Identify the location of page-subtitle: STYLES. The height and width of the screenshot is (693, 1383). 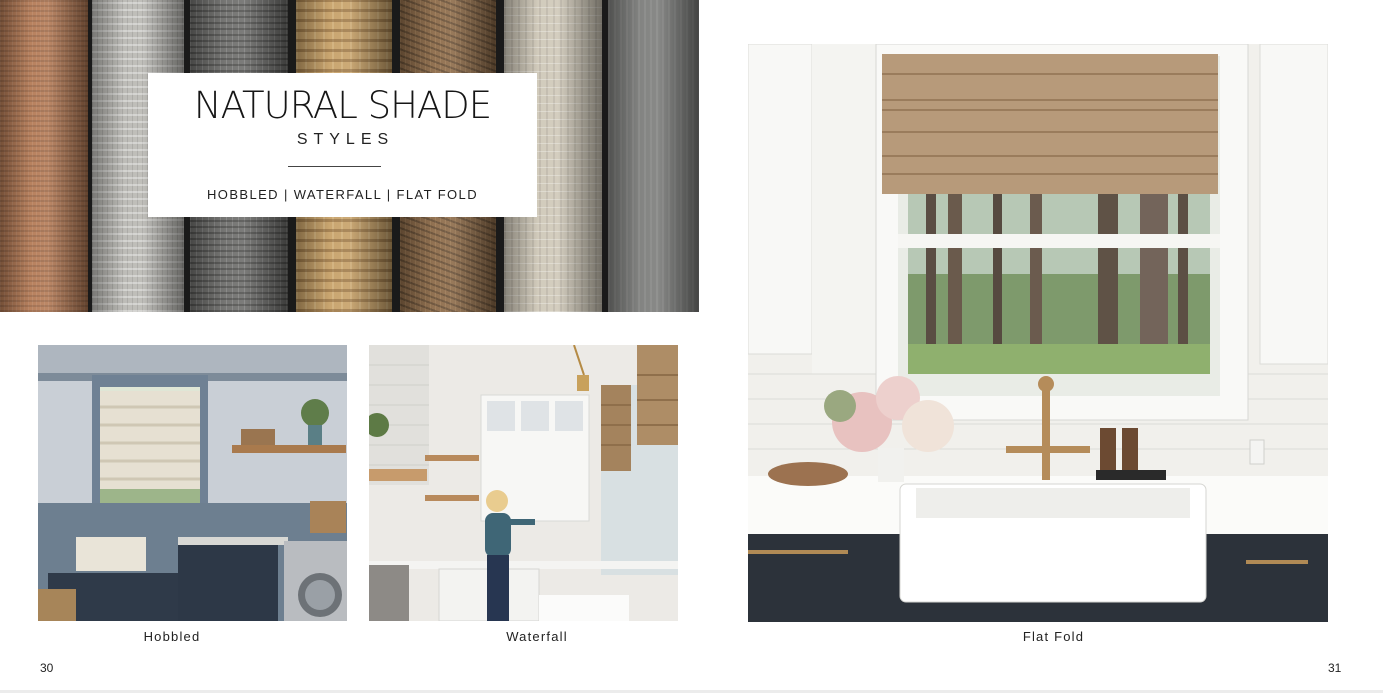
(345, 139).